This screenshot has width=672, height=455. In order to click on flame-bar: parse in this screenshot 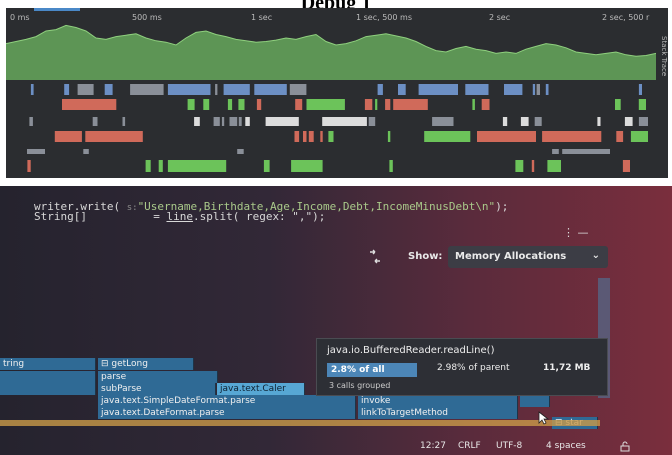, I will do `click(158, 377)`.